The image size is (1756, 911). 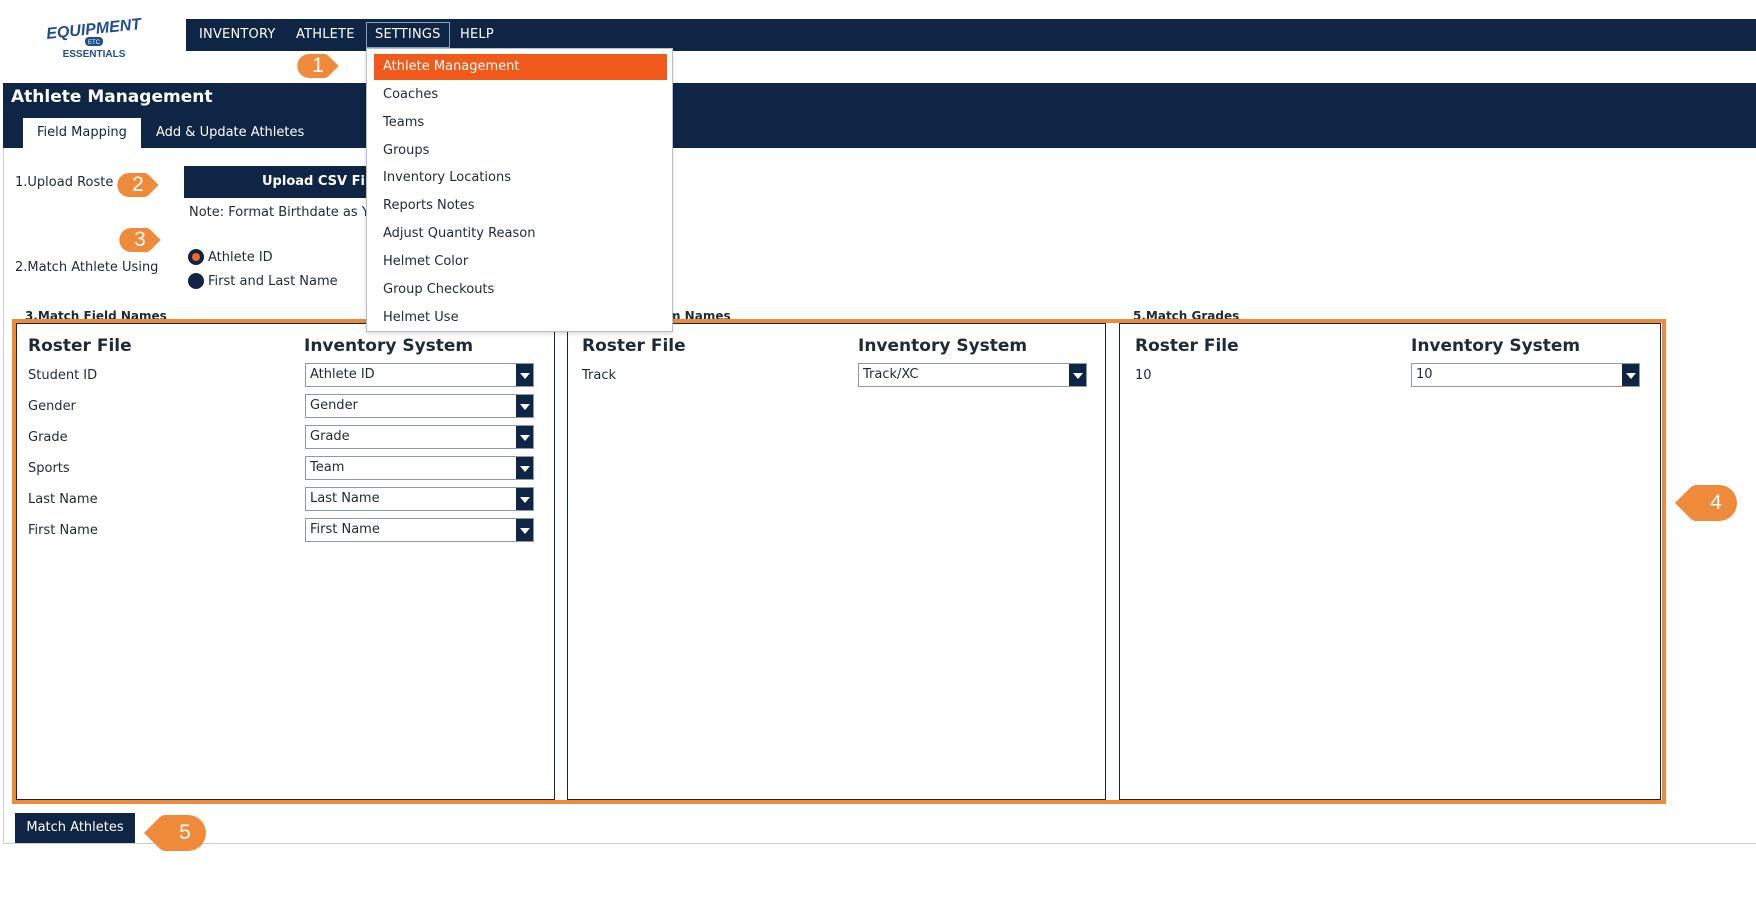 What do you see at coordinates (971, 35) in the screenshot?
I see `top-navigation-bar: INVENTORY ATHLETE SETTINGS HELP` at bounding box center [971, 35].